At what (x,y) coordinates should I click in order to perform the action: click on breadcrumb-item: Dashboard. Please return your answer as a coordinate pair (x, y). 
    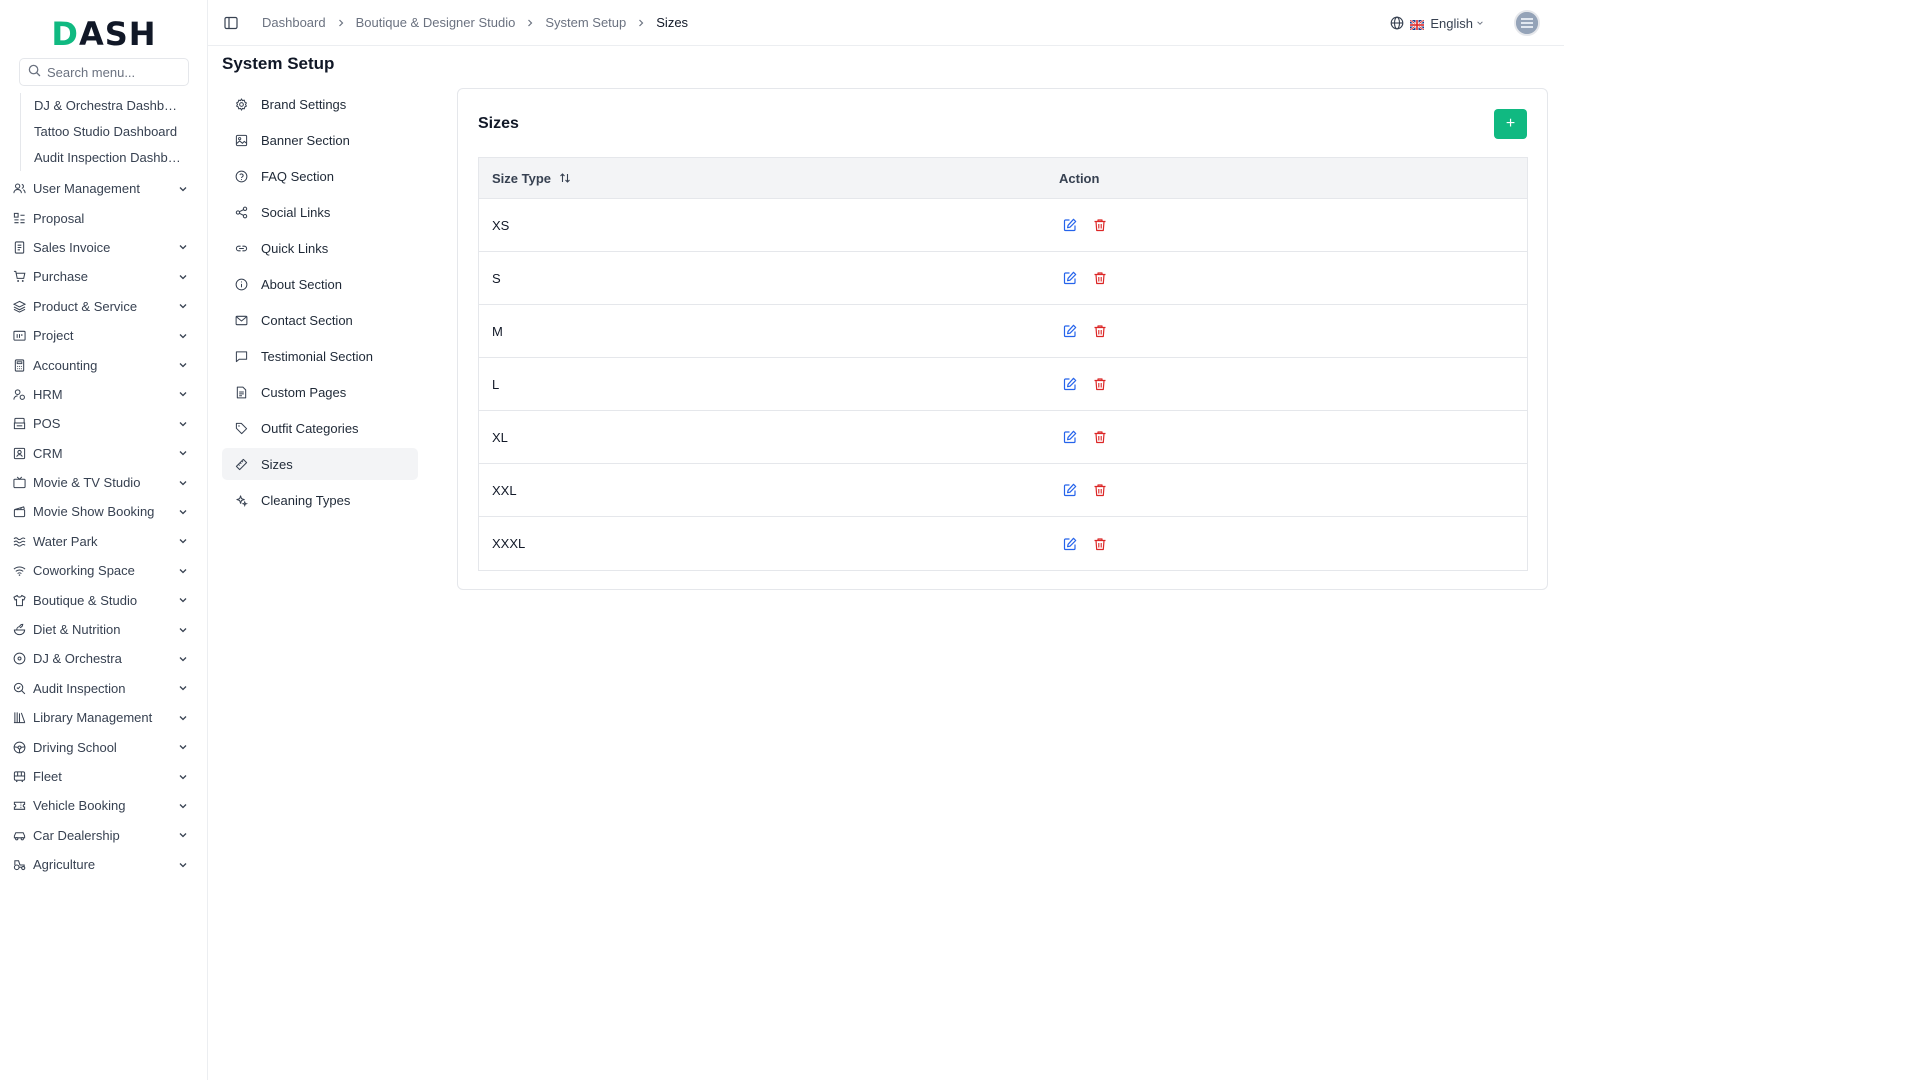
    Looking at the image, I should click on (294, 22).